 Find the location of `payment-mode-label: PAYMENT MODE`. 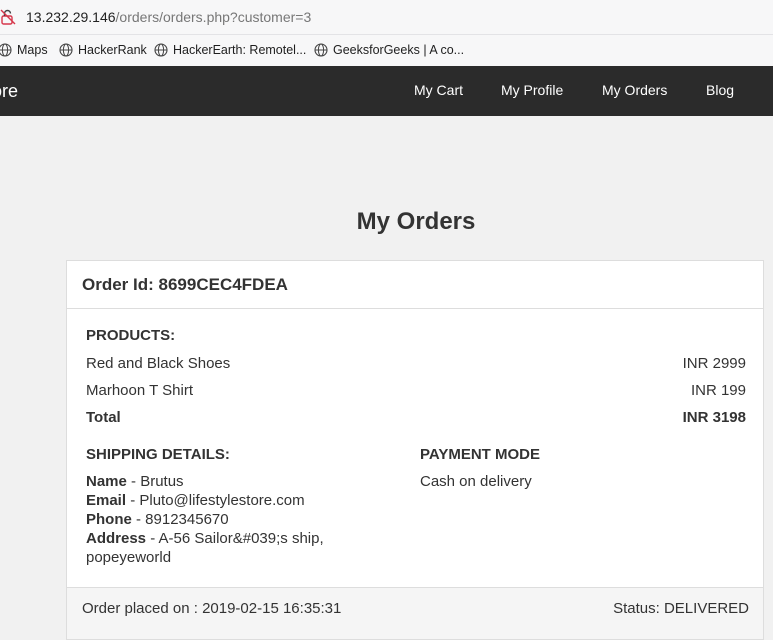

payment-mode-label: PAYMENT MODE is located at coordinates (480, 454).